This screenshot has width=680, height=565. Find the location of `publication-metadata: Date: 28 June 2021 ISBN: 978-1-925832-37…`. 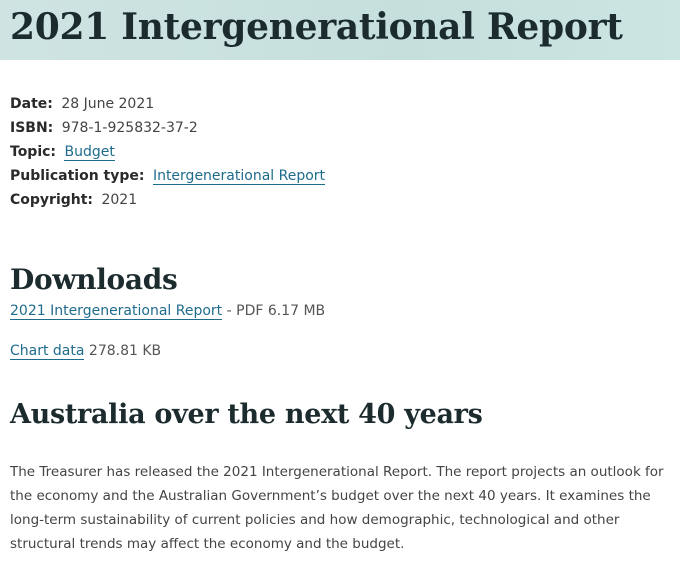

publication-metadata: Date: 28 June 2021 ISBN: 978-1-925832-37… is located at coordinates (168, 152).